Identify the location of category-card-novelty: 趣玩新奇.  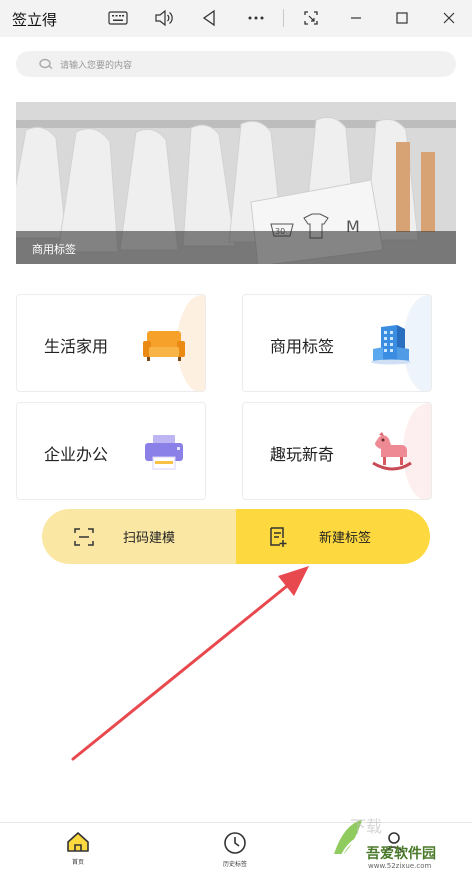
(337, 451).